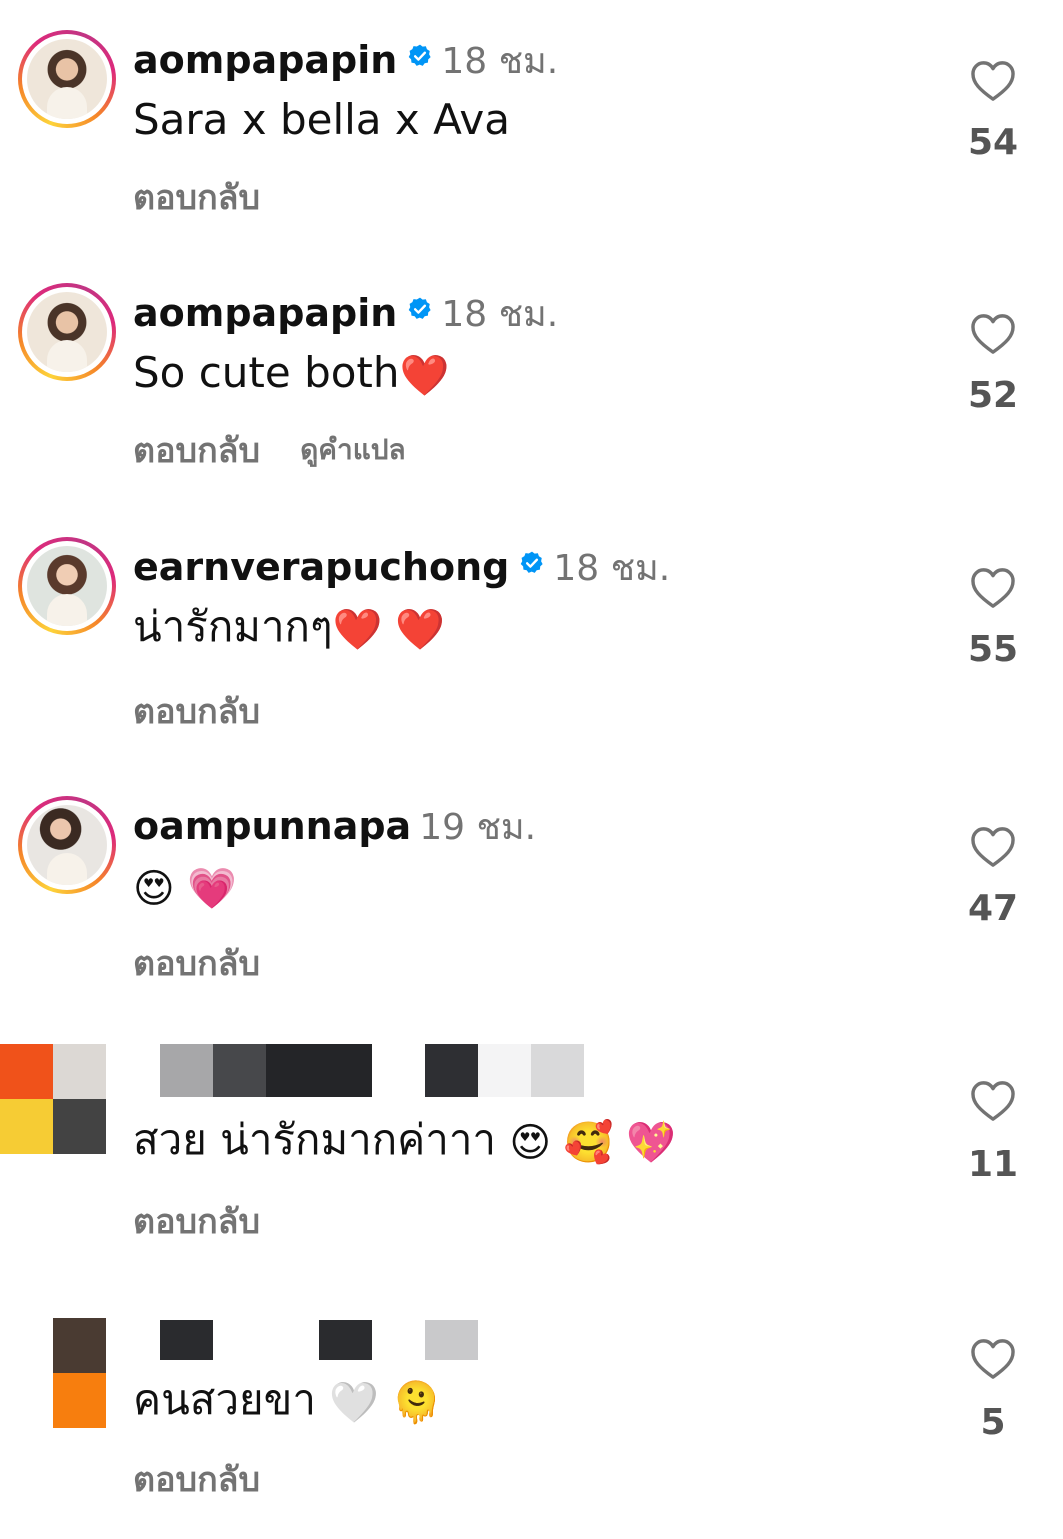  Describe the element at coordinates (315, 1139) in the screenshot. I see `comment-body: สวย น่ารักมากค่าาา` at that location.